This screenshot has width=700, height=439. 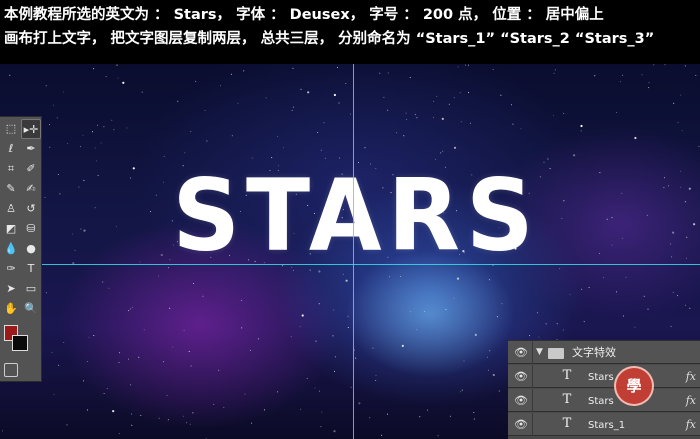 What do you see at coordinates (594, 352) in the screenshot?
I see `layer-group-label: 文字特效` at bounding box center [594, 352].